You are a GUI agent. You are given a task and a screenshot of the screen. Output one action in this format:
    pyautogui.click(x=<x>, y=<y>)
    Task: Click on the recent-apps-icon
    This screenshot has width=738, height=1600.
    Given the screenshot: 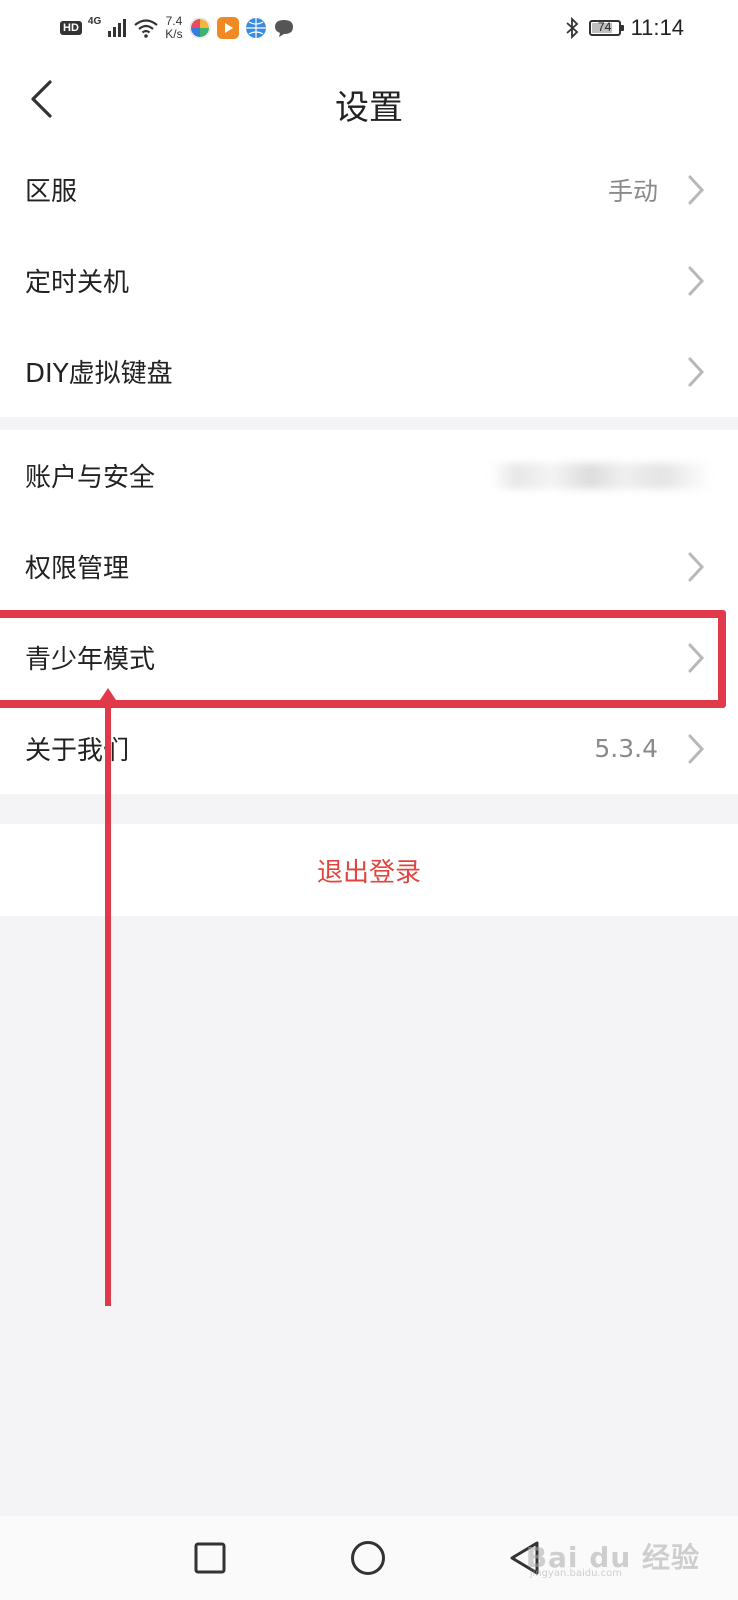 What is the action you would take?
    pyautogui.click(x=210, y=1558)
    